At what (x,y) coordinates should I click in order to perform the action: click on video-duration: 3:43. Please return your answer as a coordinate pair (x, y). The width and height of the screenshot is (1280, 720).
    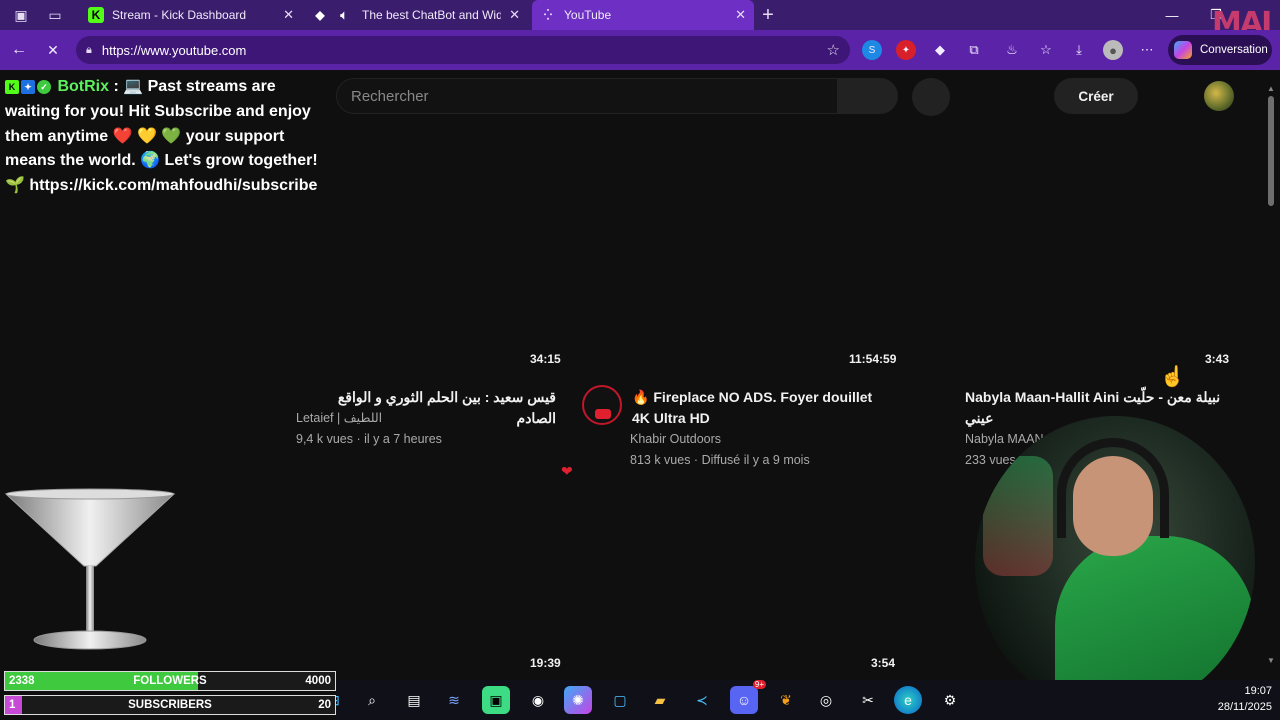
    Looking at the image, I should click on (1217, 359).